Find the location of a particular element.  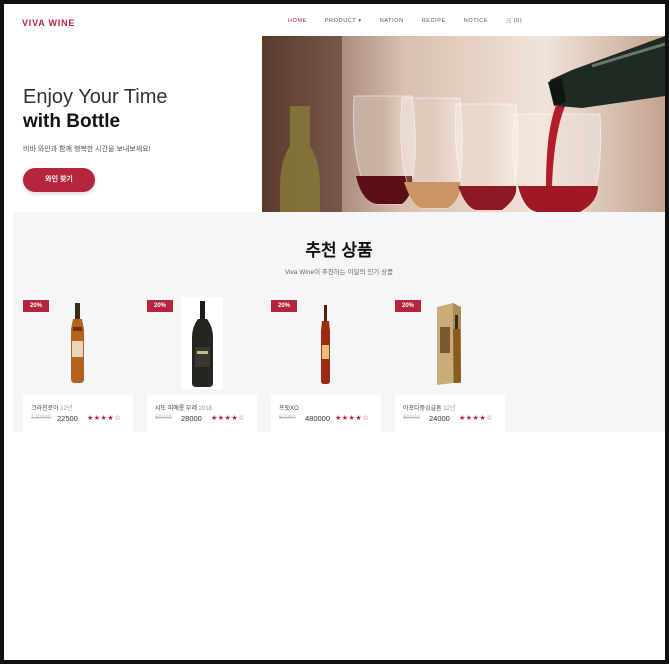

original-price: 90000 is located at coordinates (411, 418).